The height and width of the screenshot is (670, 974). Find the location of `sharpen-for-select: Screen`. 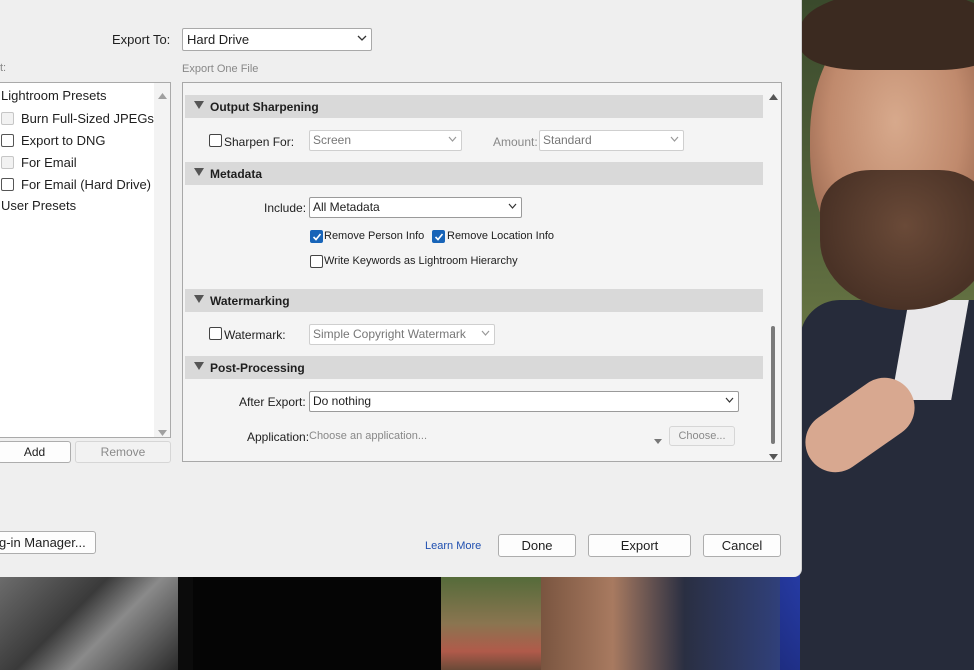

sharpen-for-select: Screen is located at coordinates (385, 140).